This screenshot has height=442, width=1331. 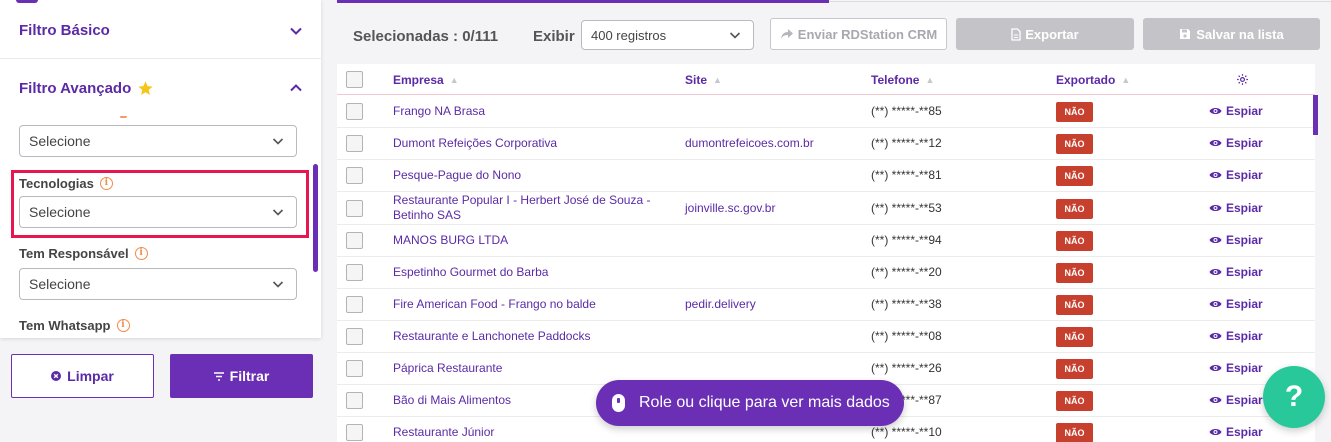 I want to click on company-site: dumontrefeicoes.com.br, so click(x=749, y=143).